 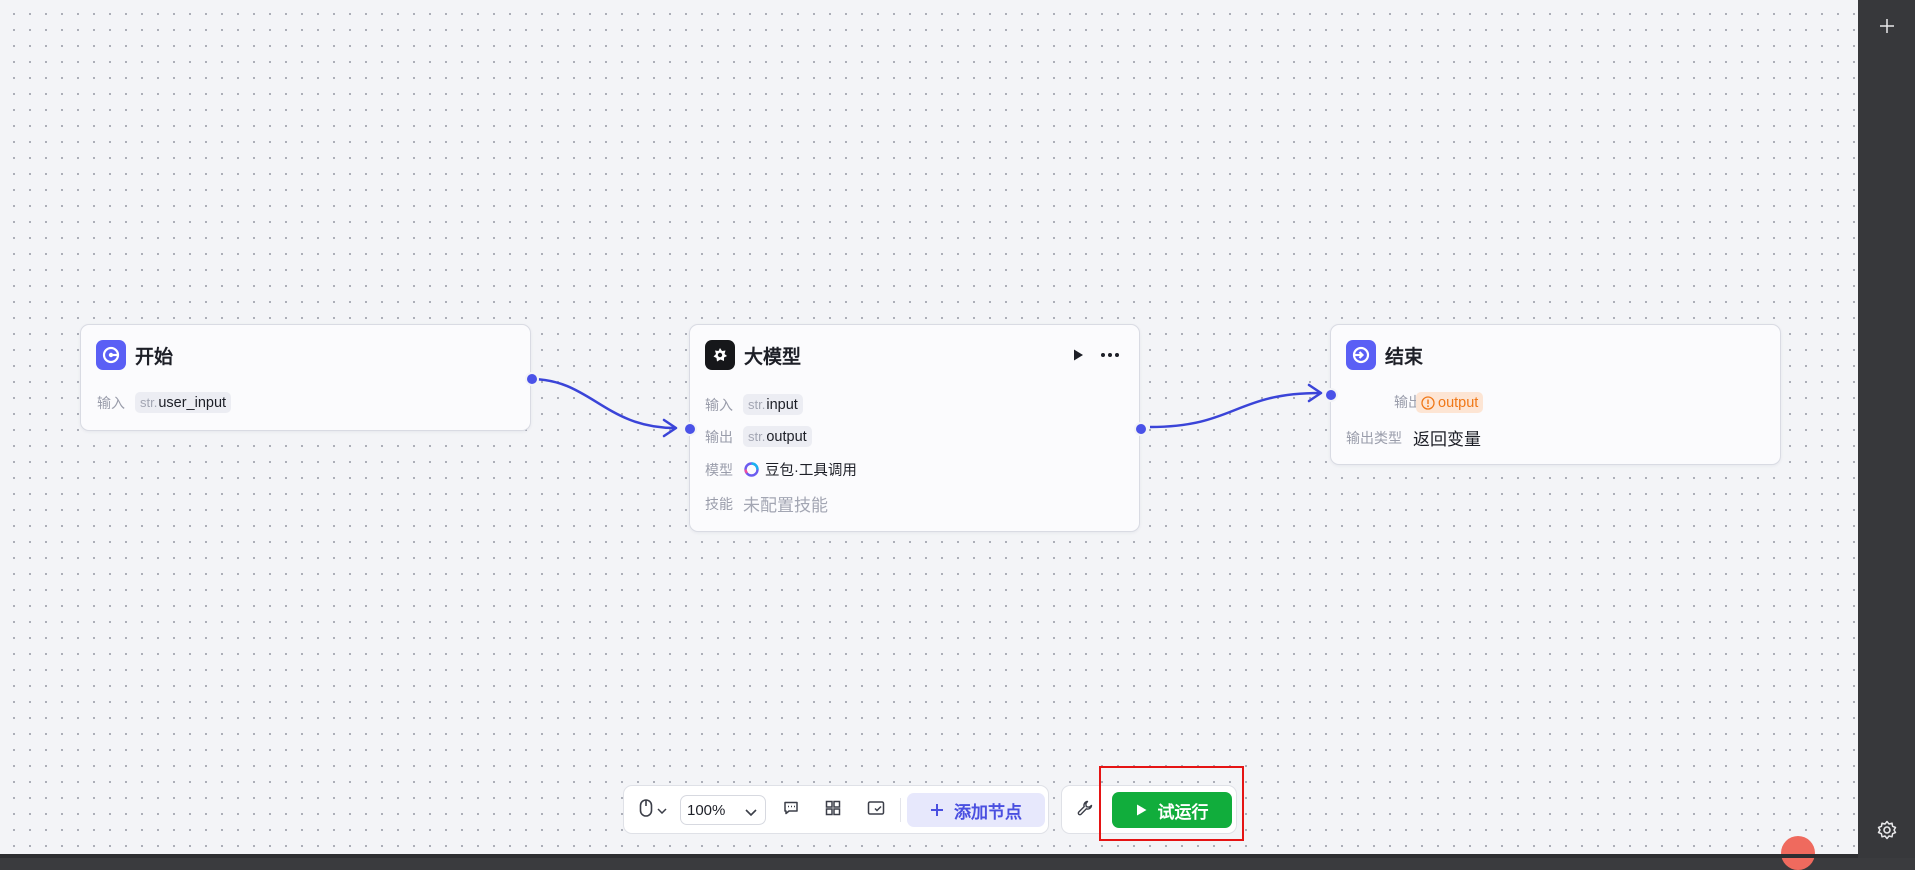 What do you see at coordinates (719, 436) in the screenshot?
I see `llm-output-label: 输出` at bounding box center [719, 436].